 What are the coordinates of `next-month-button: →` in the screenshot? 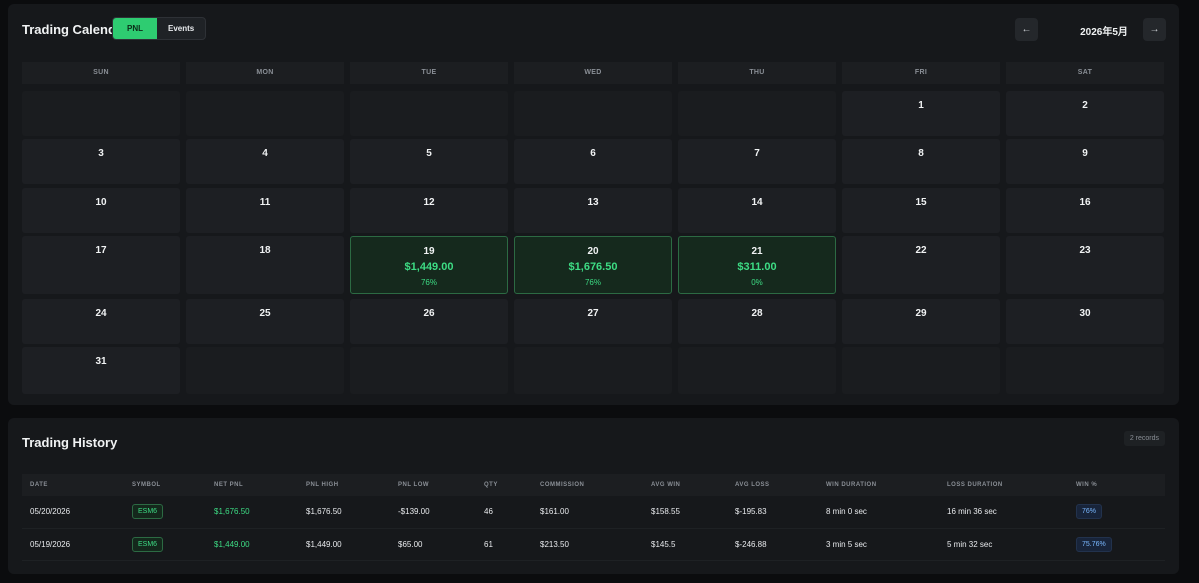 It's located at (1154, 29).